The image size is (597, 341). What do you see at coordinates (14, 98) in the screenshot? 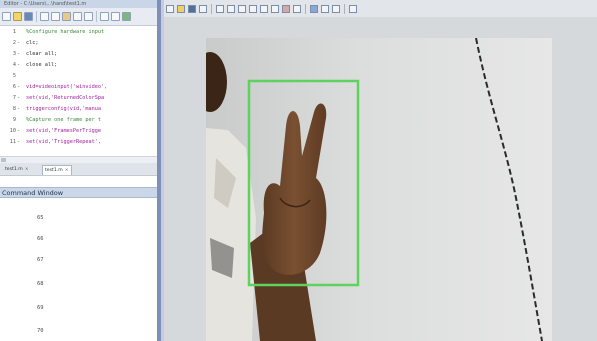
I see `line-number: 7` at bounding box center [14, 98].